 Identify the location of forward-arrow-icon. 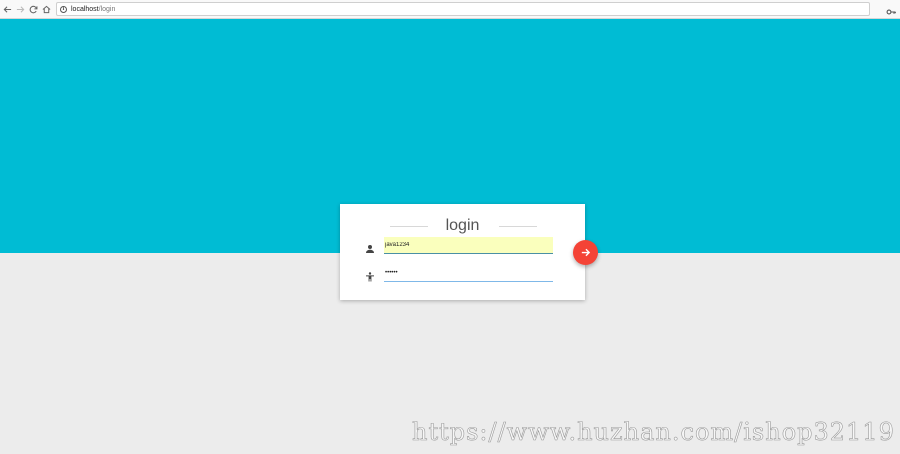
(20, 9).